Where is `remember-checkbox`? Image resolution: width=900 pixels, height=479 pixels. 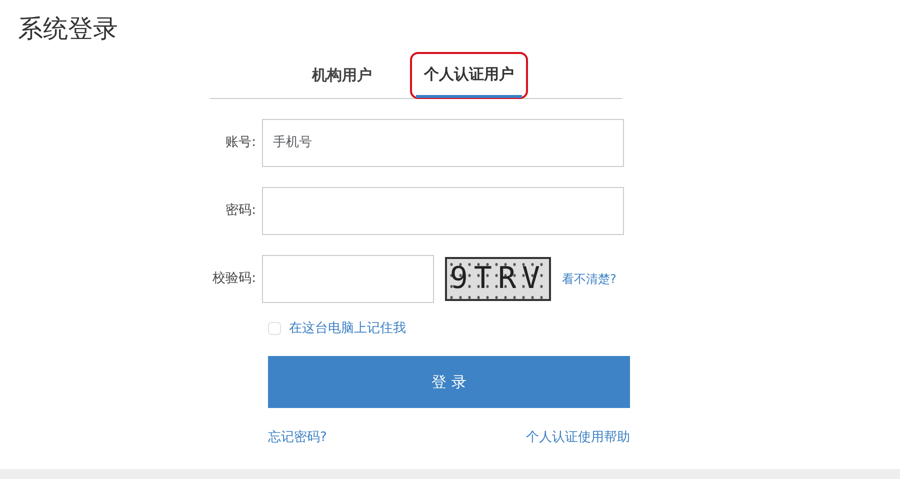
remember-checkbox is located at coordinates (274, 328).